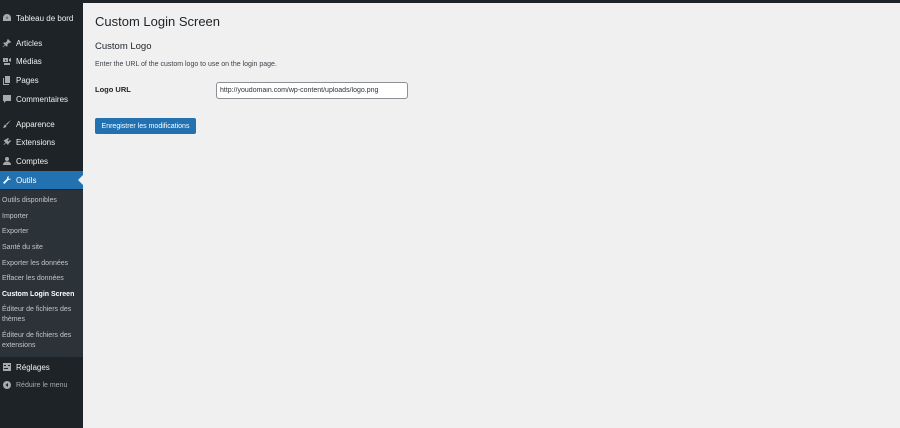  What do you see at coordinates (29, 43) in the screenshot?
I see `menu-item-label: Articles` at bounding box center [29, 43].